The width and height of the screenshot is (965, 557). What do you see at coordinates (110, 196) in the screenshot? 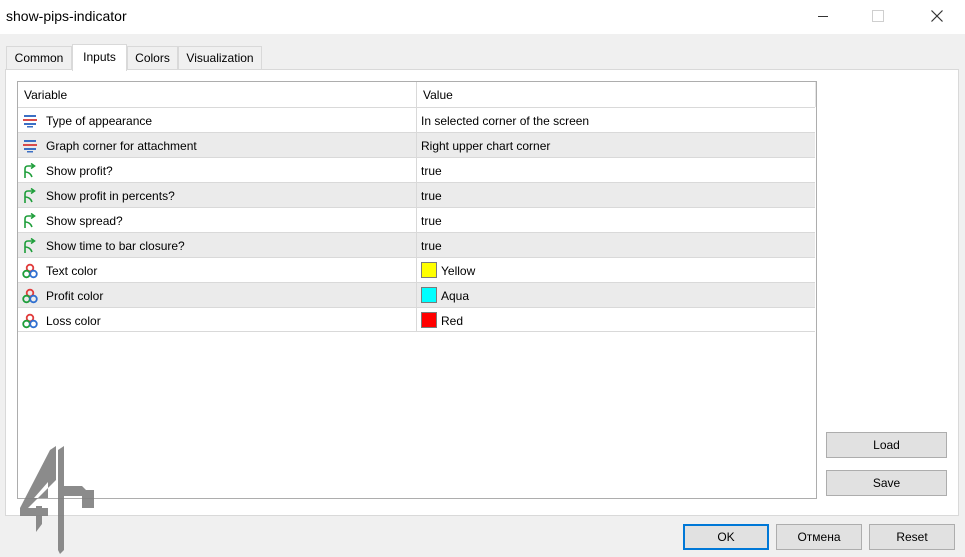
I see `variable-name: Show profit in percents?` at bounding box center [110, 196].